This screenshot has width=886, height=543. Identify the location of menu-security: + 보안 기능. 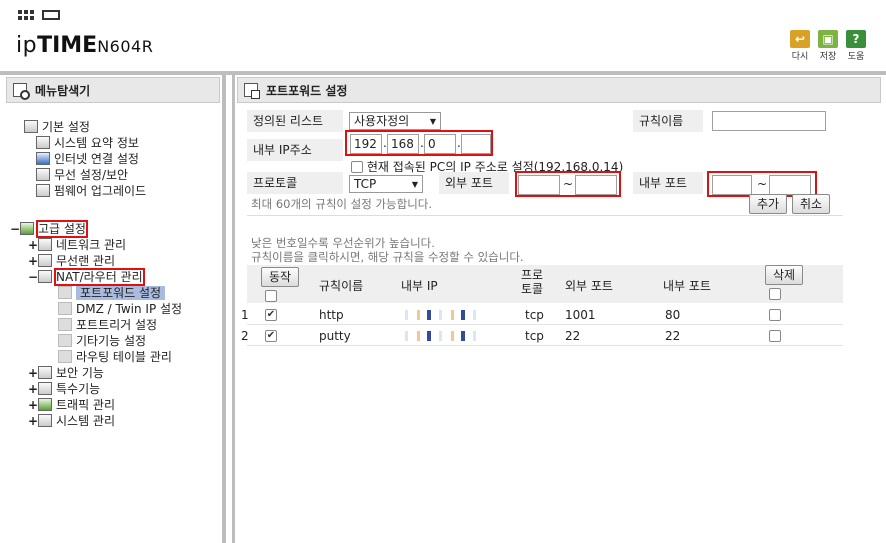
(66, 373).